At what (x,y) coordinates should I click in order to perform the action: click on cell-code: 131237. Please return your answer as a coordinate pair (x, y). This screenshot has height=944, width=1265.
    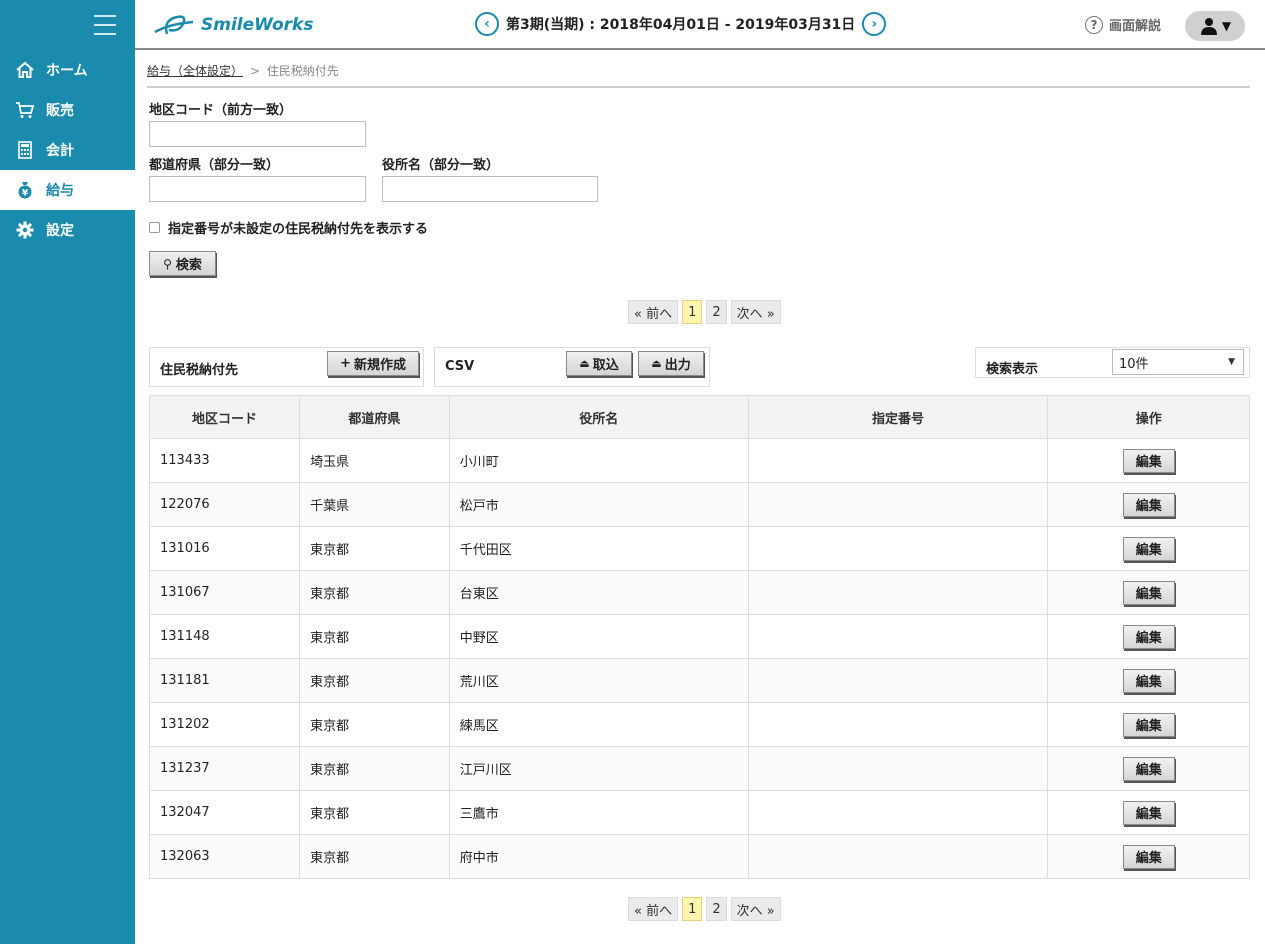
    Looking at the image, I should click on (224, 768).